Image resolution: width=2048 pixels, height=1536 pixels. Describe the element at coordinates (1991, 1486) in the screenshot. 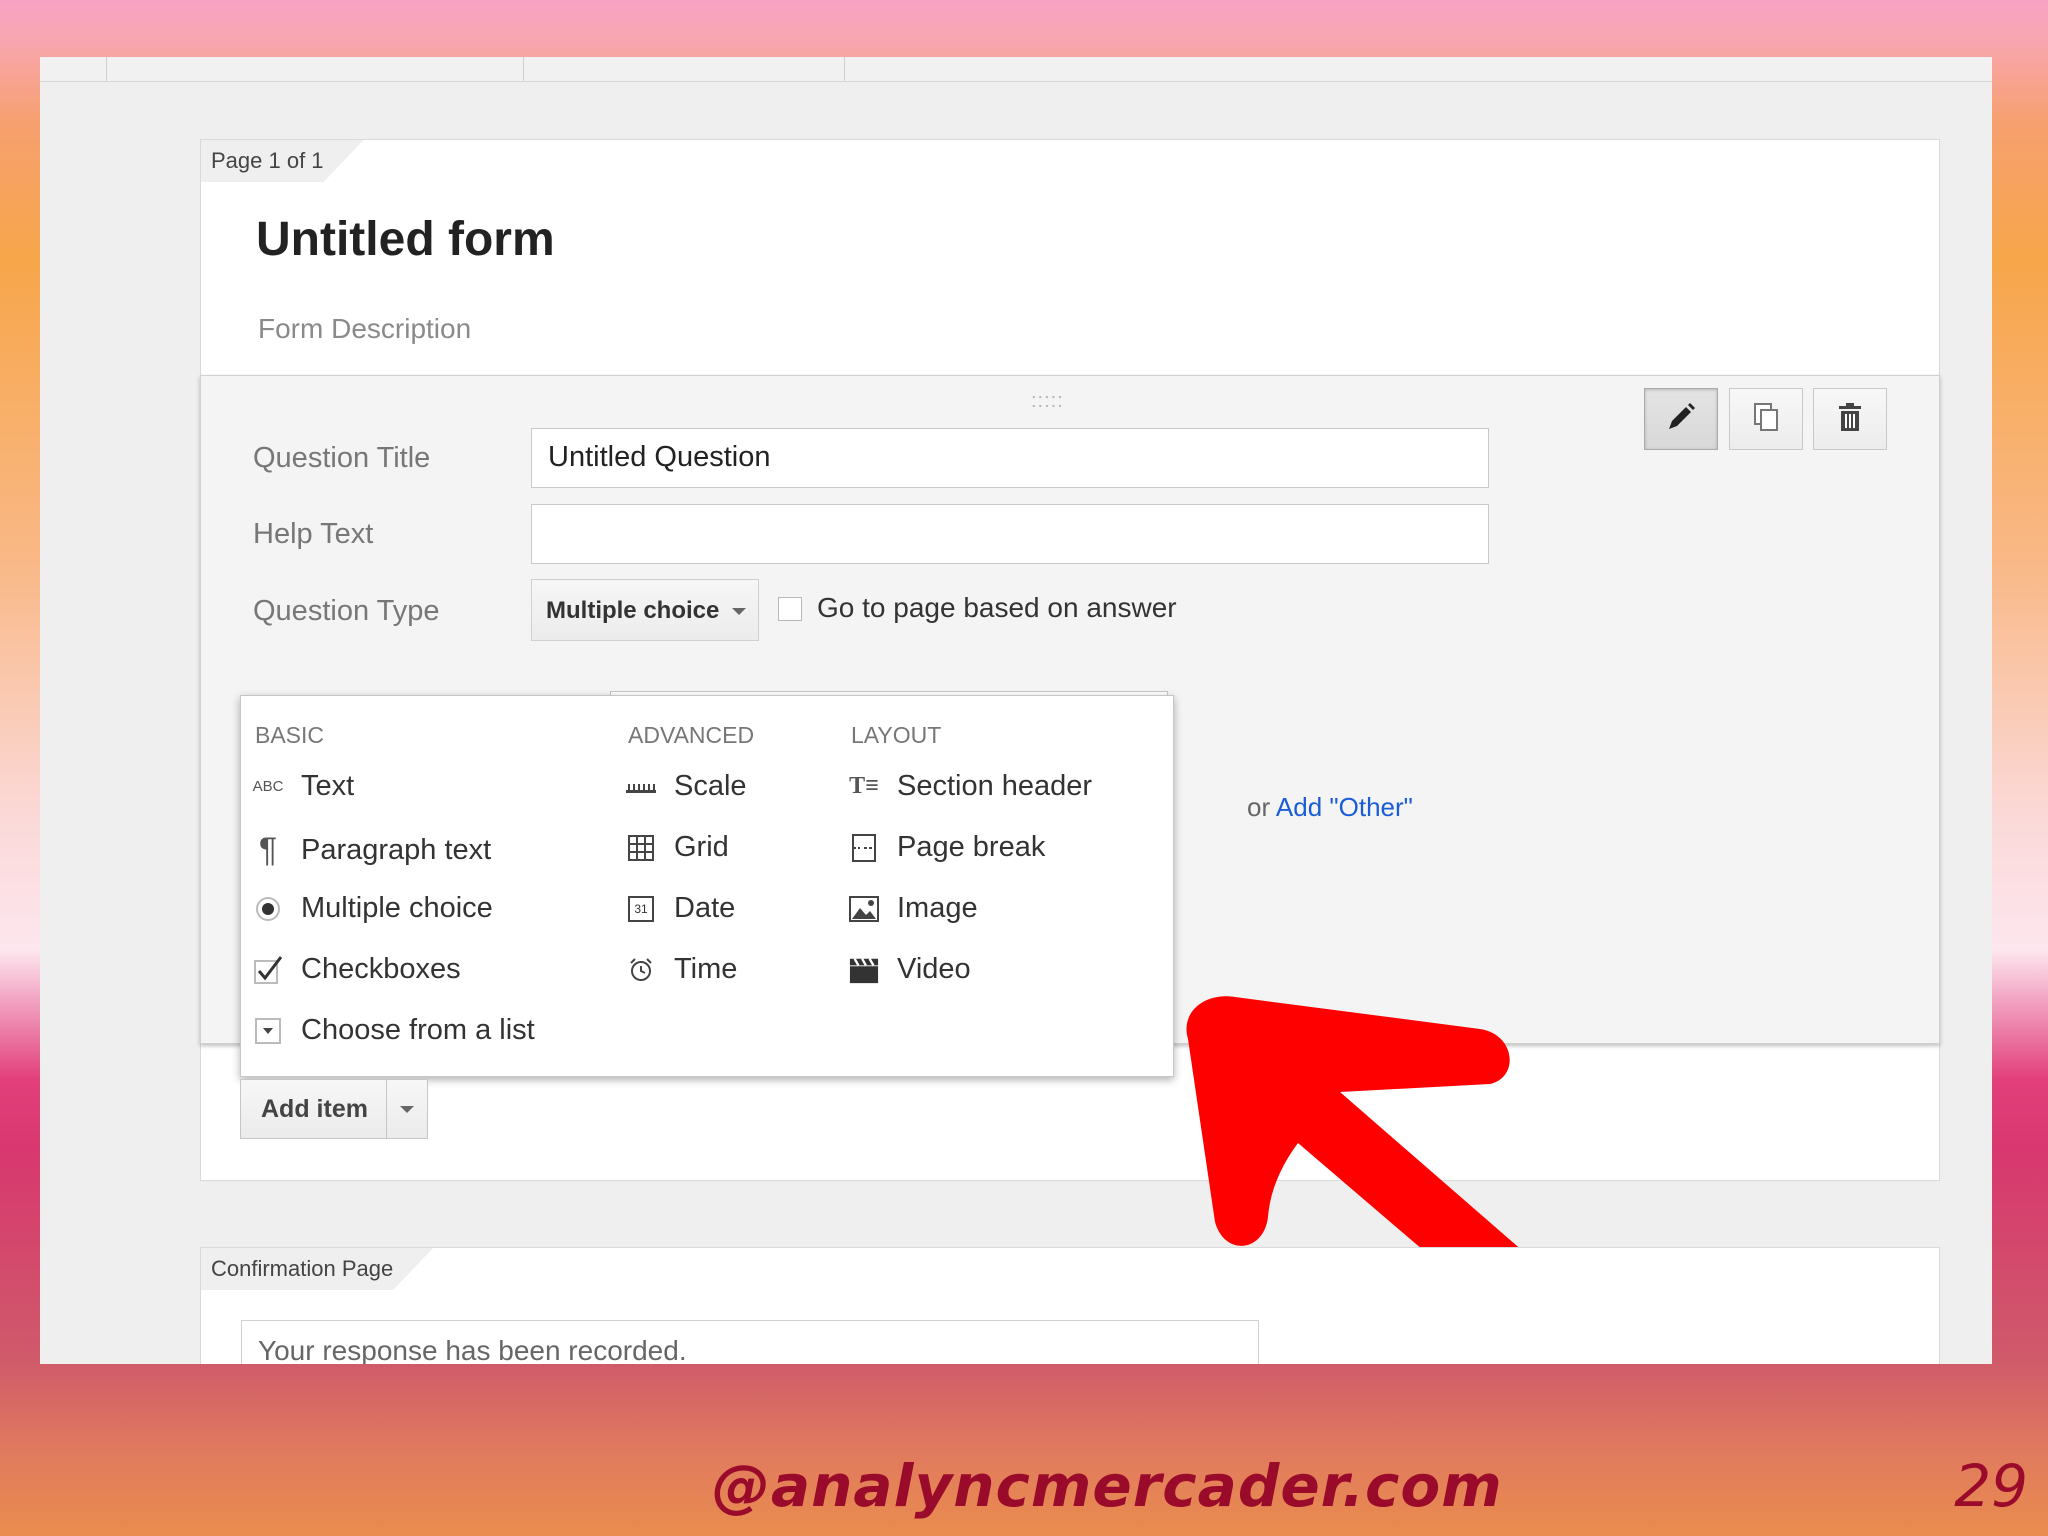

I see `slide-page-number: 29` at that location.